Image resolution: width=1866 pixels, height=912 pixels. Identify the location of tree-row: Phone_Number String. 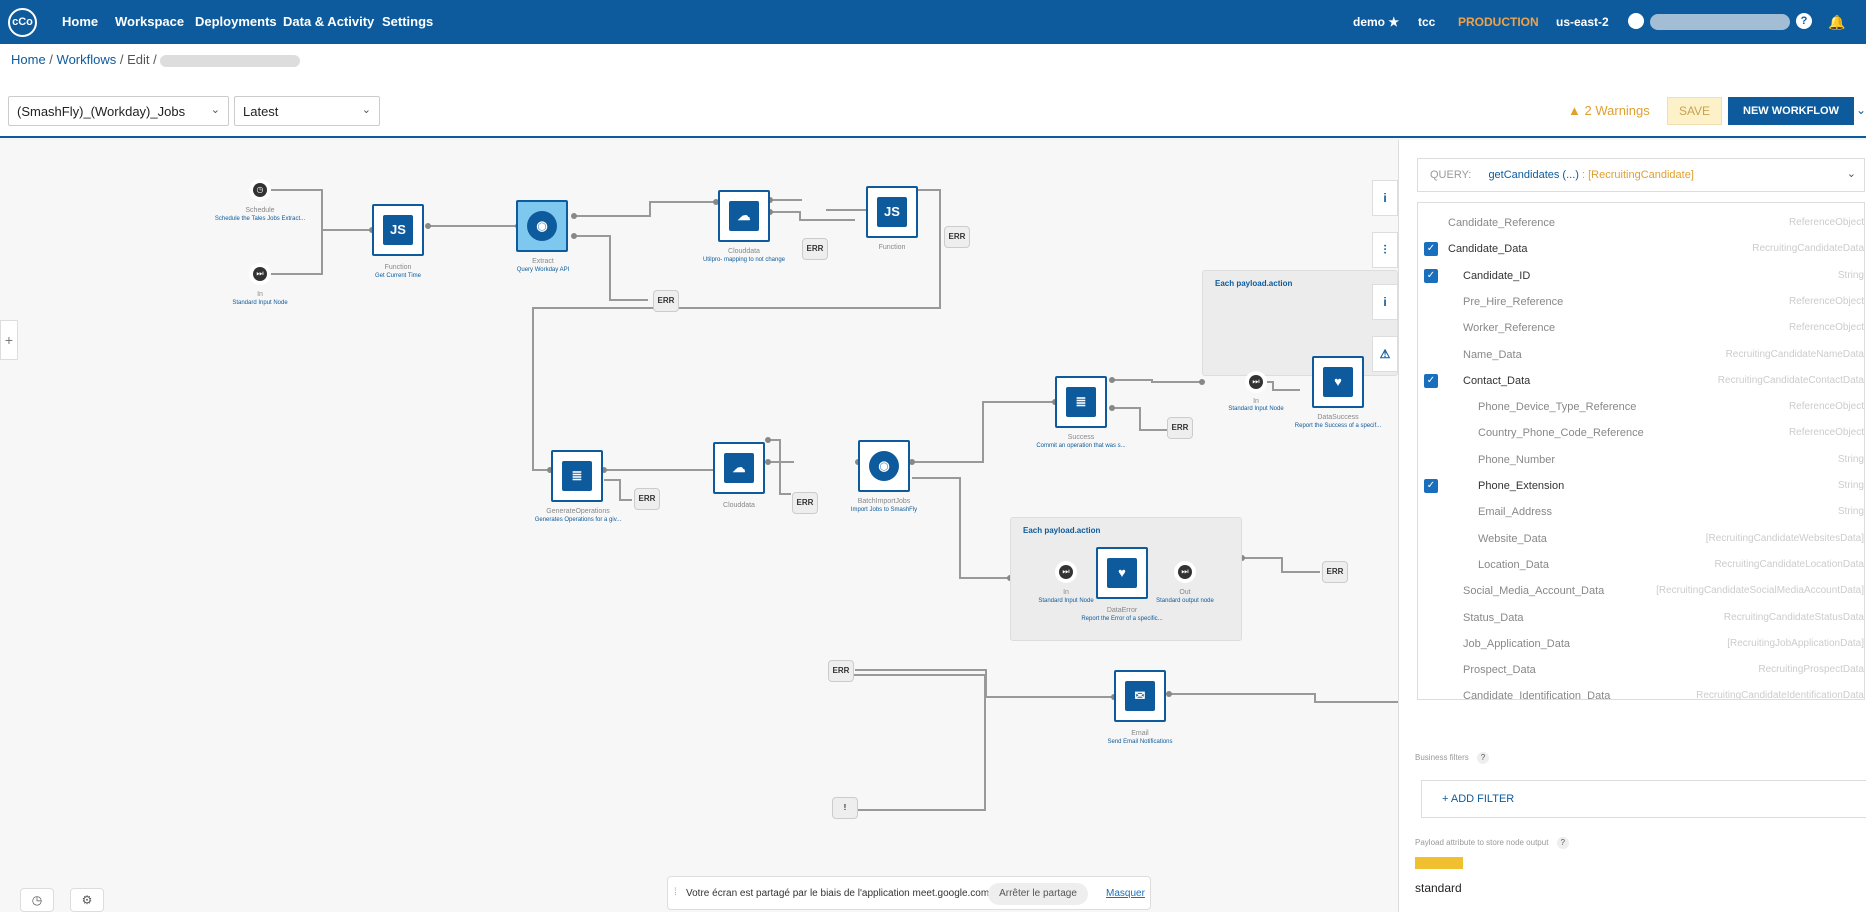
(1641, 461).